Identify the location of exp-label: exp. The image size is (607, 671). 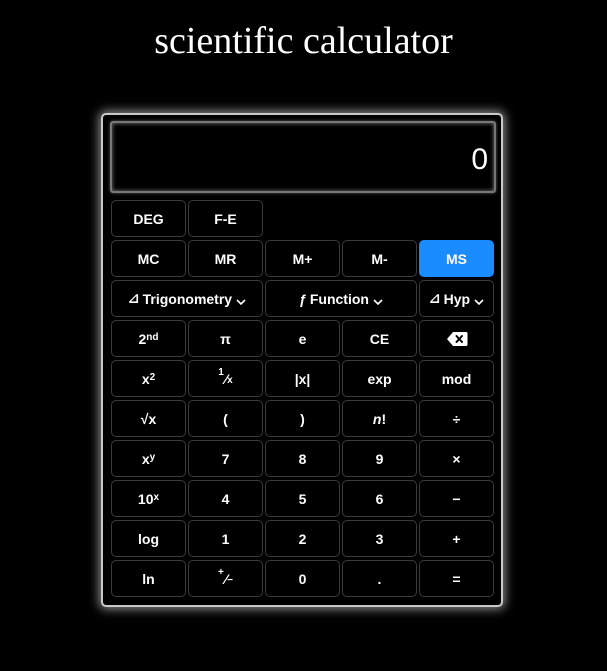
(379, 378).